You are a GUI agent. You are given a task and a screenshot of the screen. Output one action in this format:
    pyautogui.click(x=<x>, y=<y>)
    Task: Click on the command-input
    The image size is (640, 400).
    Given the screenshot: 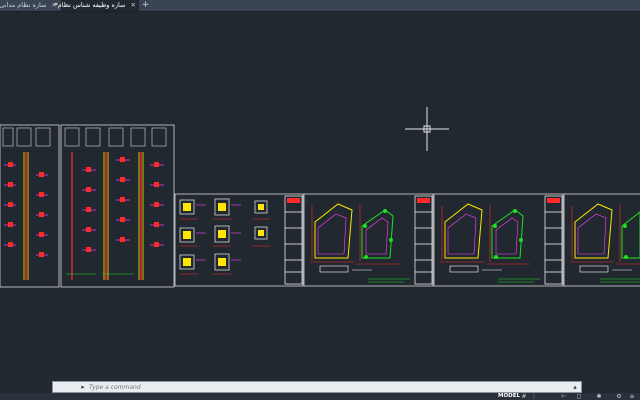 What is the action you would take?
    pyautogui.click(x=329, y=387)
    